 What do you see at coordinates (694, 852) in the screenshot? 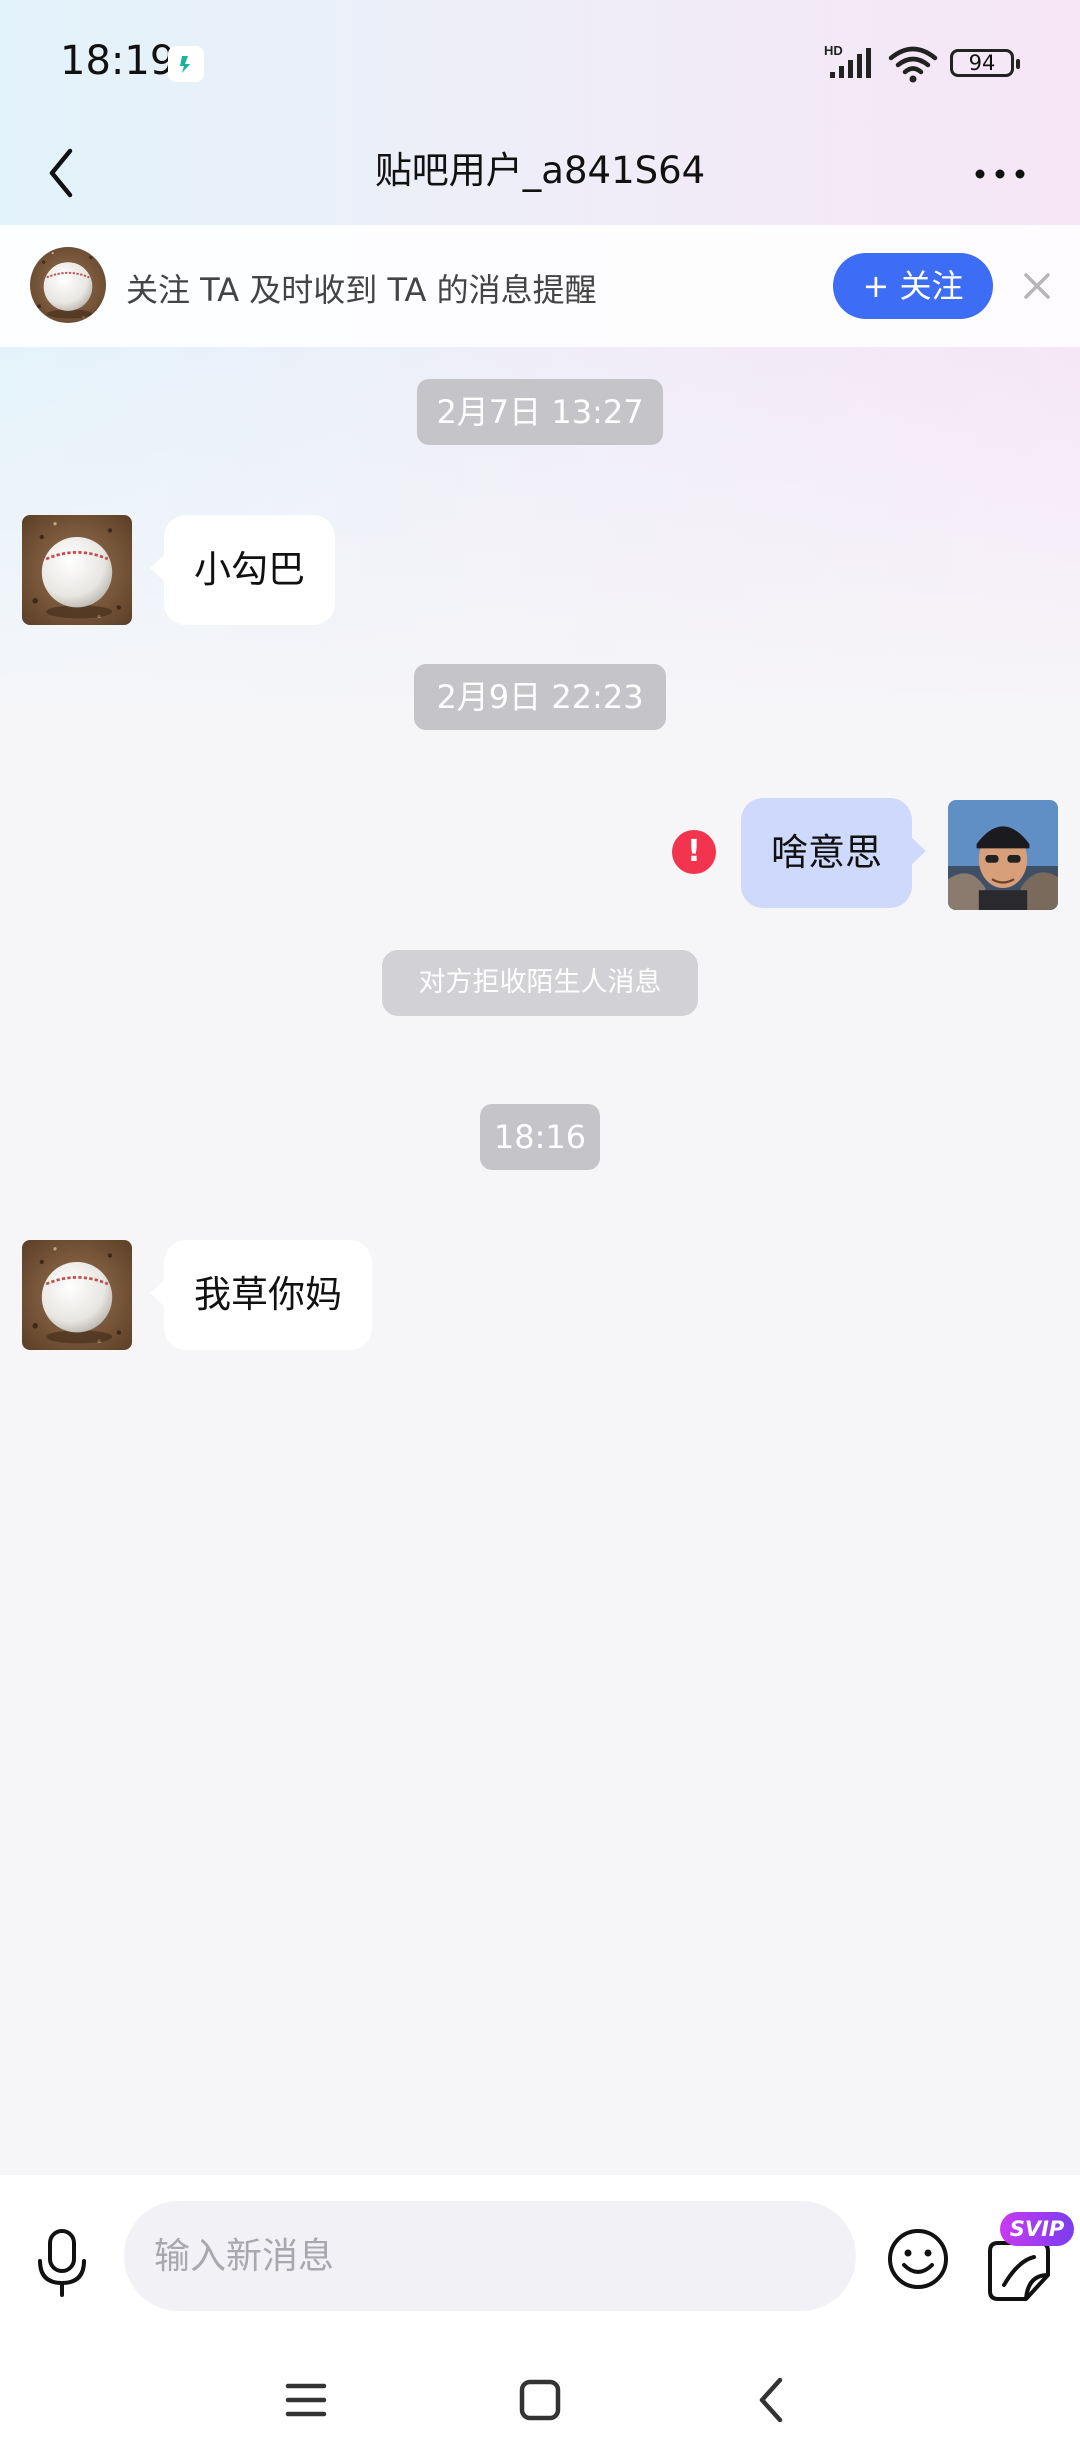
I see `error-icon: !` at bounding box center [694, 852].